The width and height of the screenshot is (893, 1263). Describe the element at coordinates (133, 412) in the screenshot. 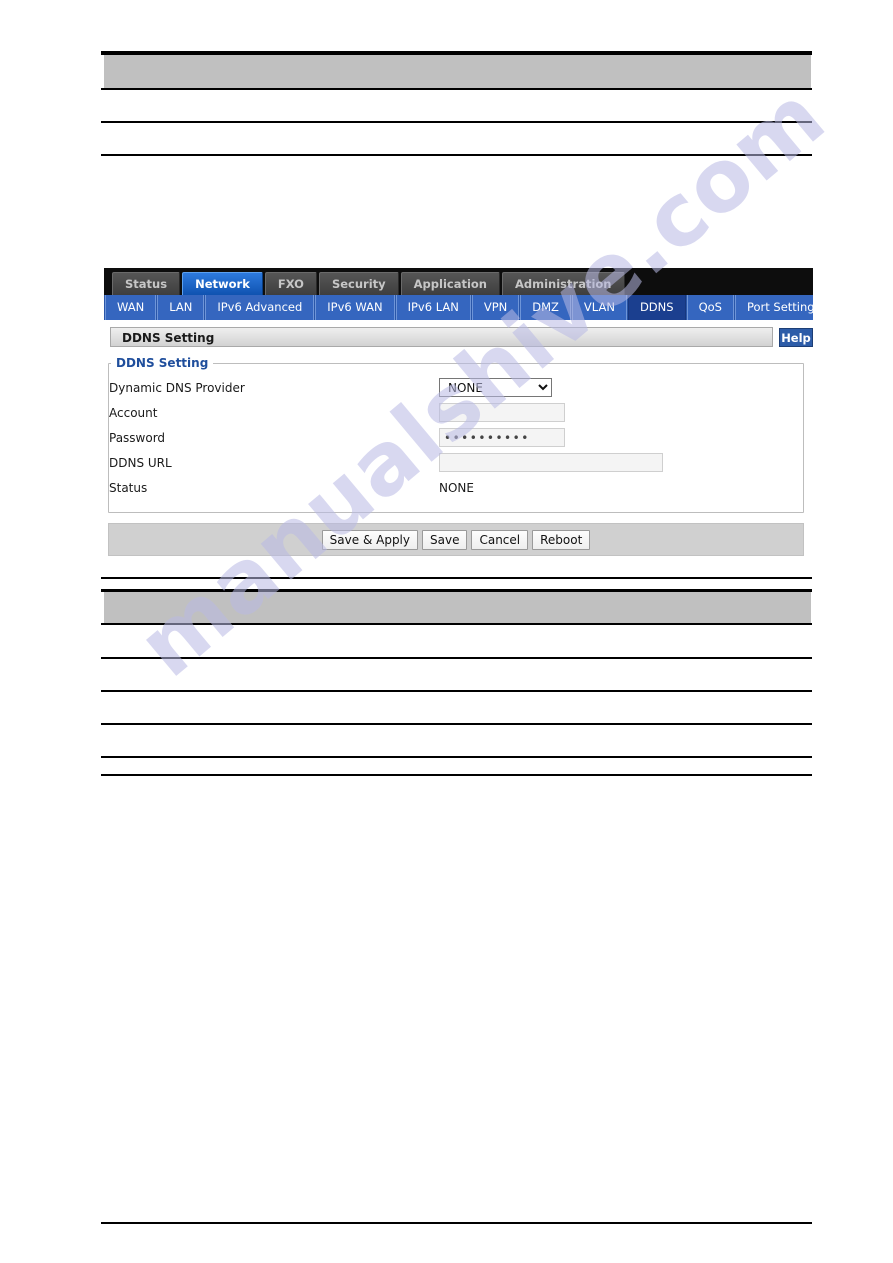

I see `label-account: Account` at that location.